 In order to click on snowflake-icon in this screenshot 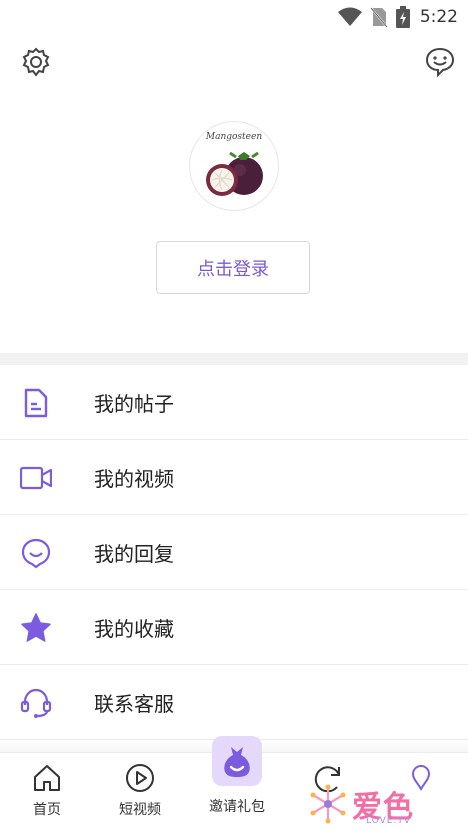, I will do `click(328, 804)`.